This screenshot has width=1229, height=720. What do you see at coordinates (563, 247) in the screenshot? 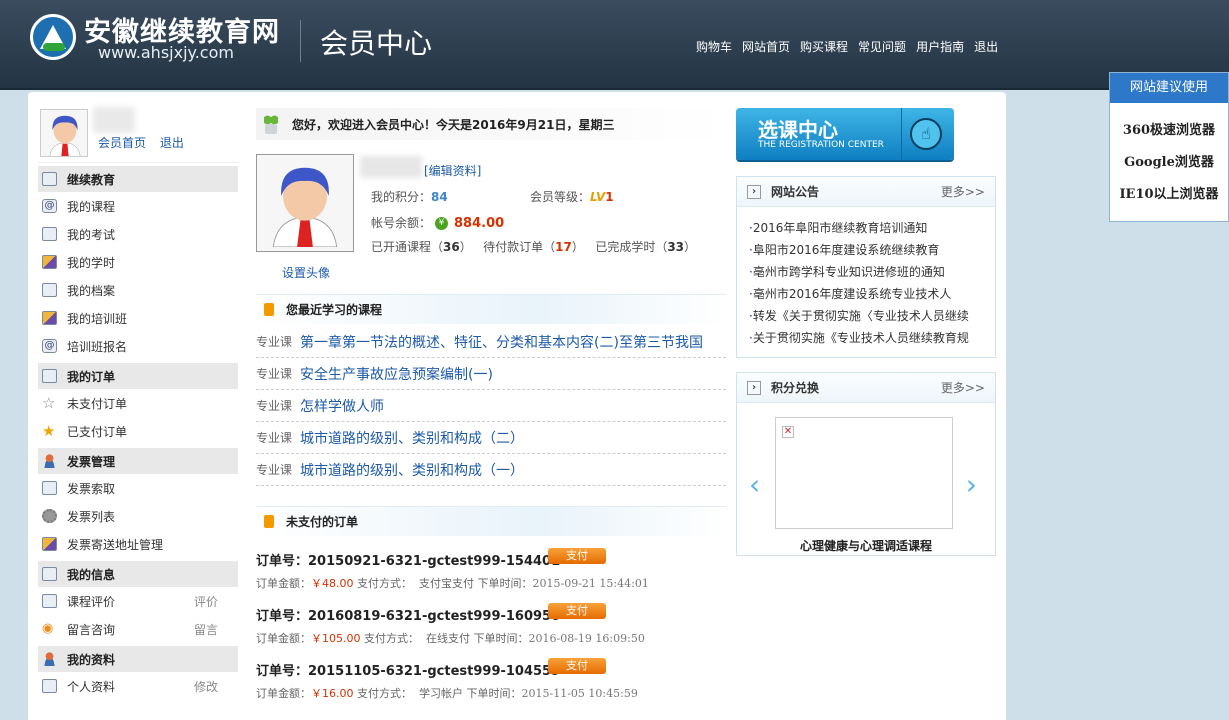
I see `pending-value: 17` at bounding box center [563, 247].